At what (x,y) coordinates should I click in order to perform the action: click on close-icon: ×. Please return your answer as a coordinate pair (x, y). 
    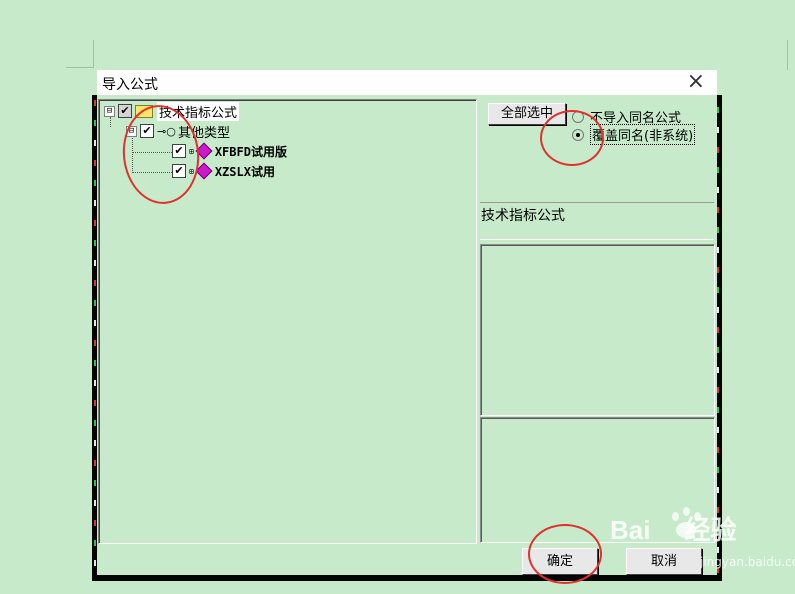
    Looking at the image, I should click on (696, 82).